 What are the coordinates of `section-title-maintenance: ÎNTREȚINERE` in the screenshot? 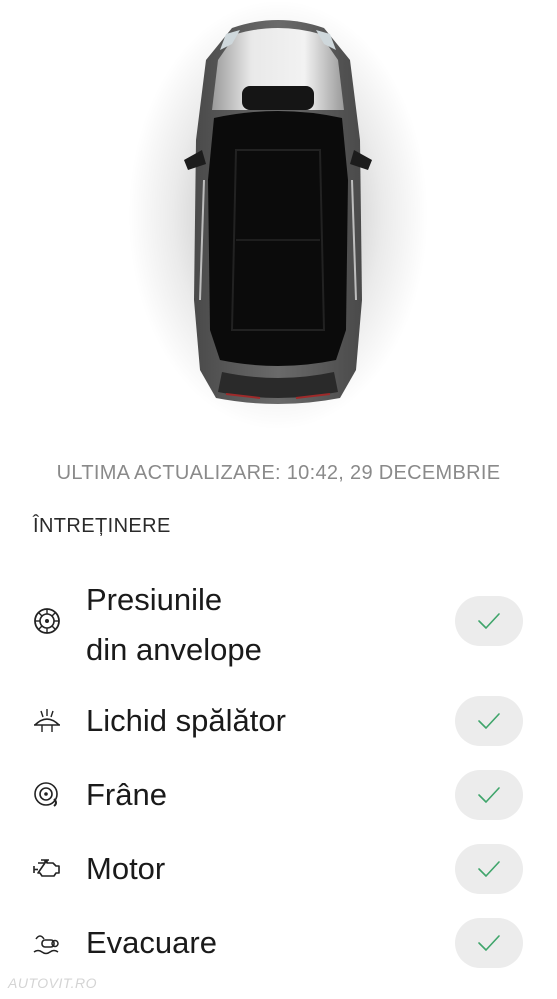 It's located at (102, 526).